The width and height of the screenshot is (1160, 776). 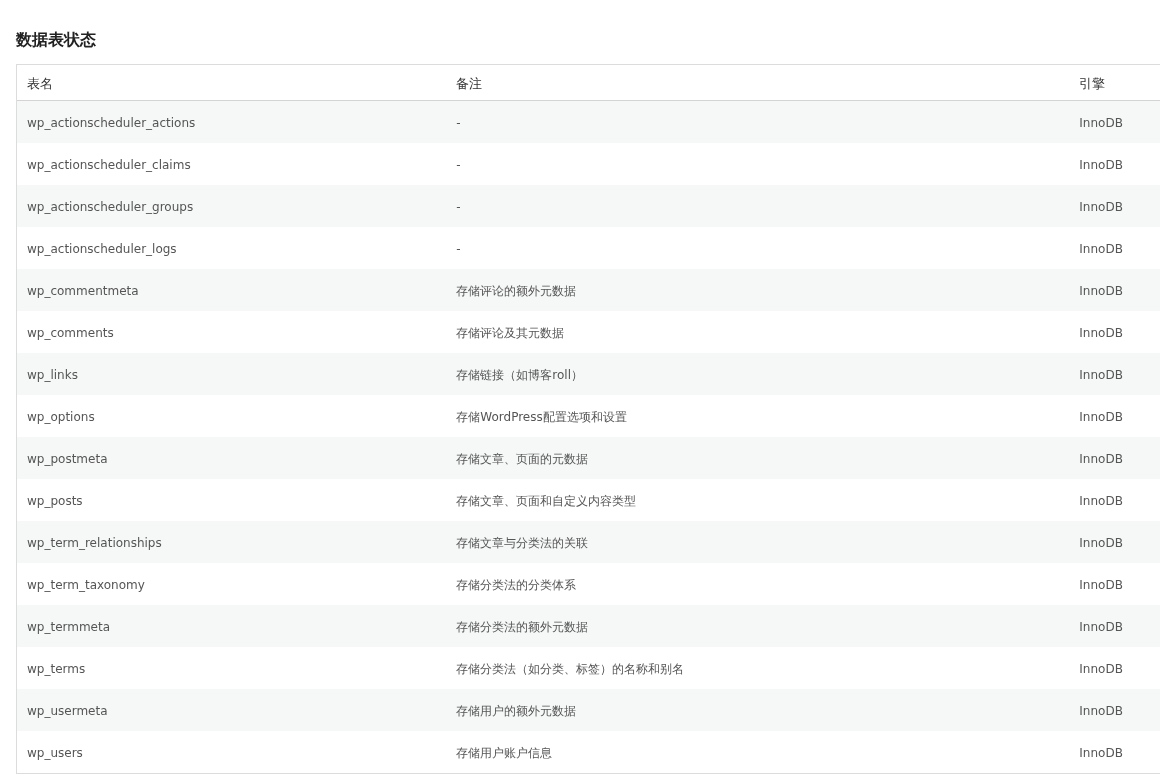 I want to click on table-name-cell: wp_users, so click(x=55, y=753).